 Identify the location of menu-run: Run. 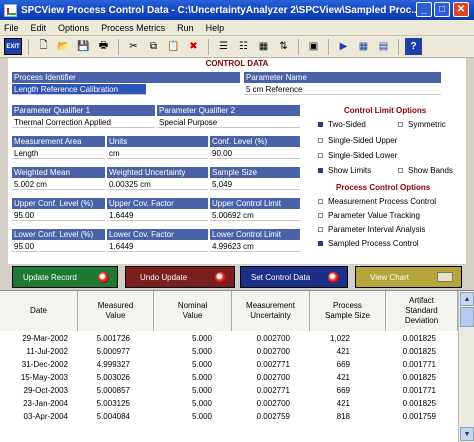
(185, 28).